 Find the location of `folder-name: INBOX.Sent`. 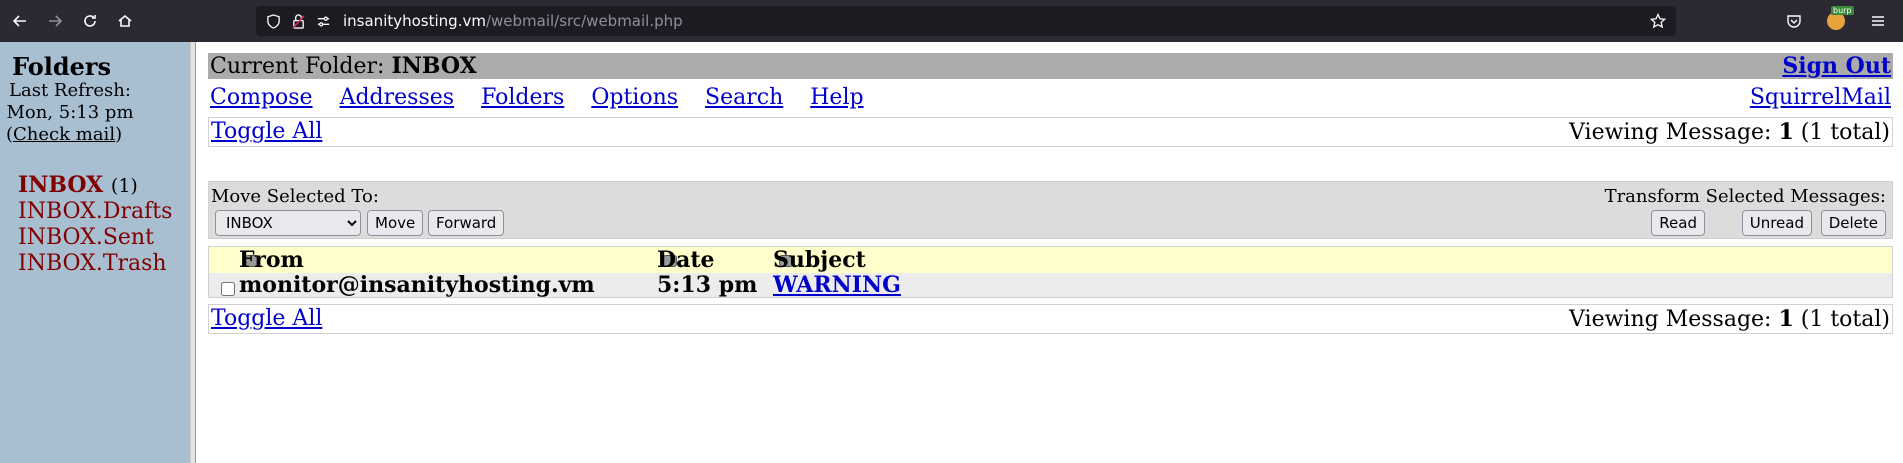

folder-name: INBOX.Sent is located at coordinates (86, 237).